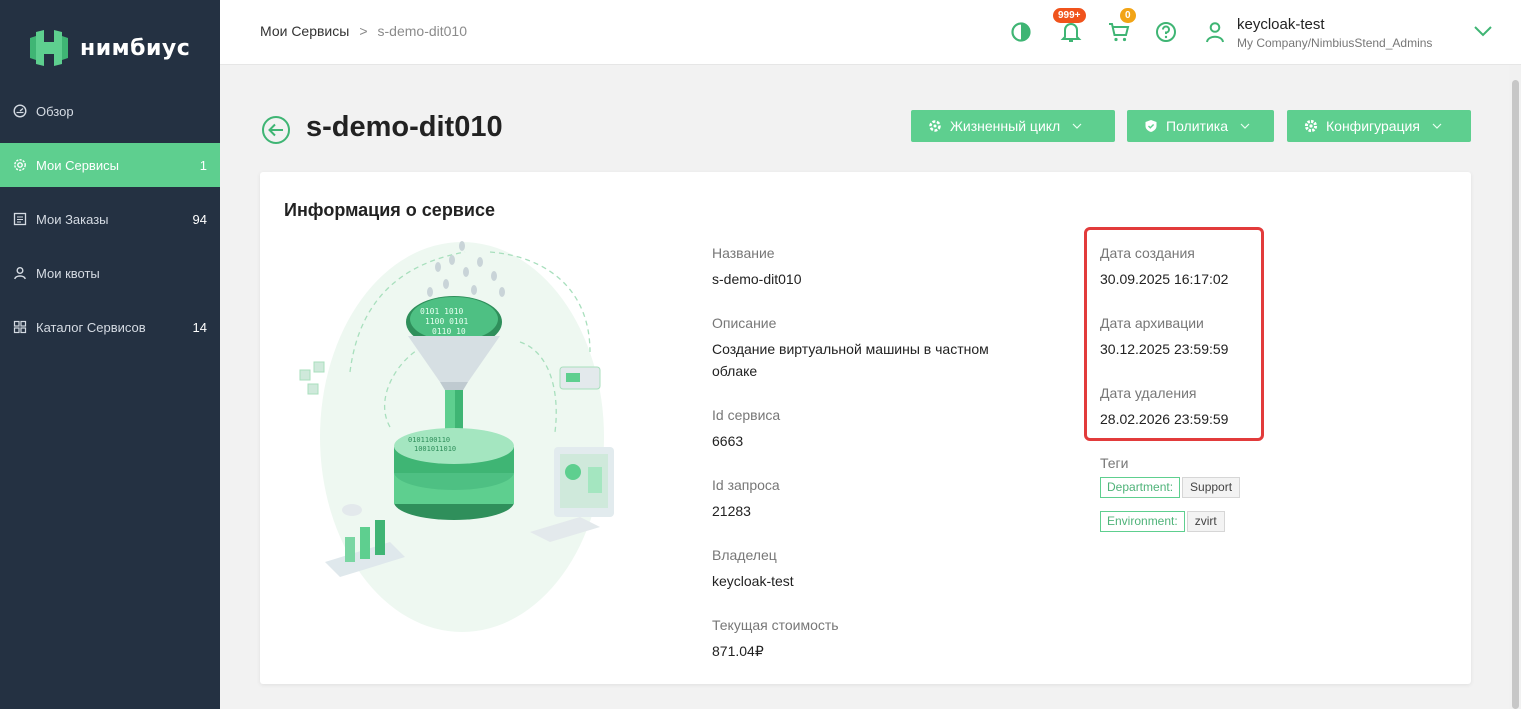 The height and width of the screenshot is (709, 1521). Describe the element at coordinates (1515, 394) in the screenshot. I see `scrollbar-thumb` at that location.